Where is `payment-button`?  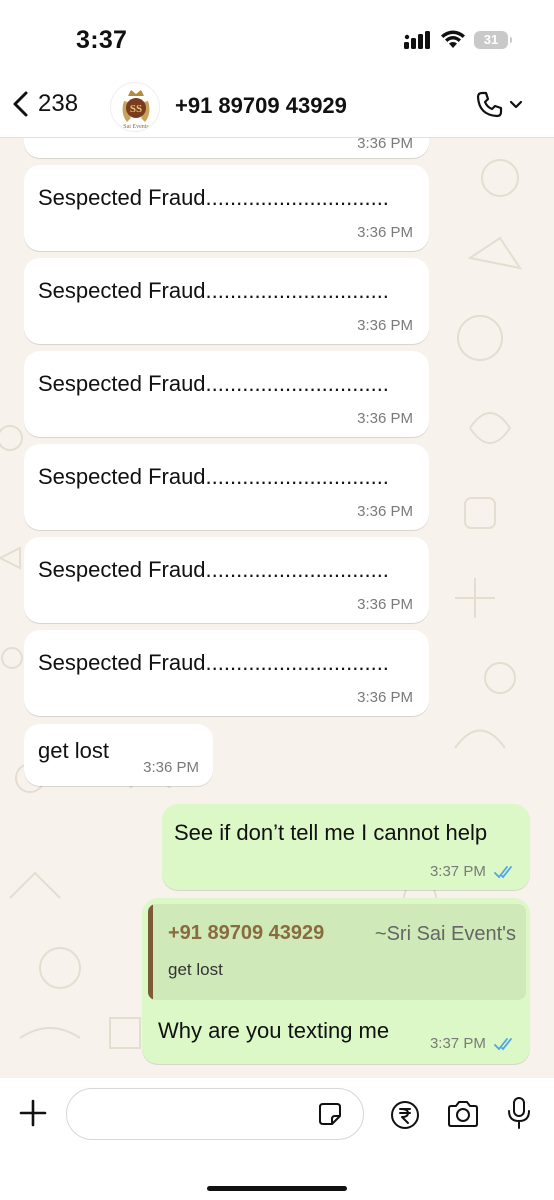 payment-button is located at coordinates (405, 1117).